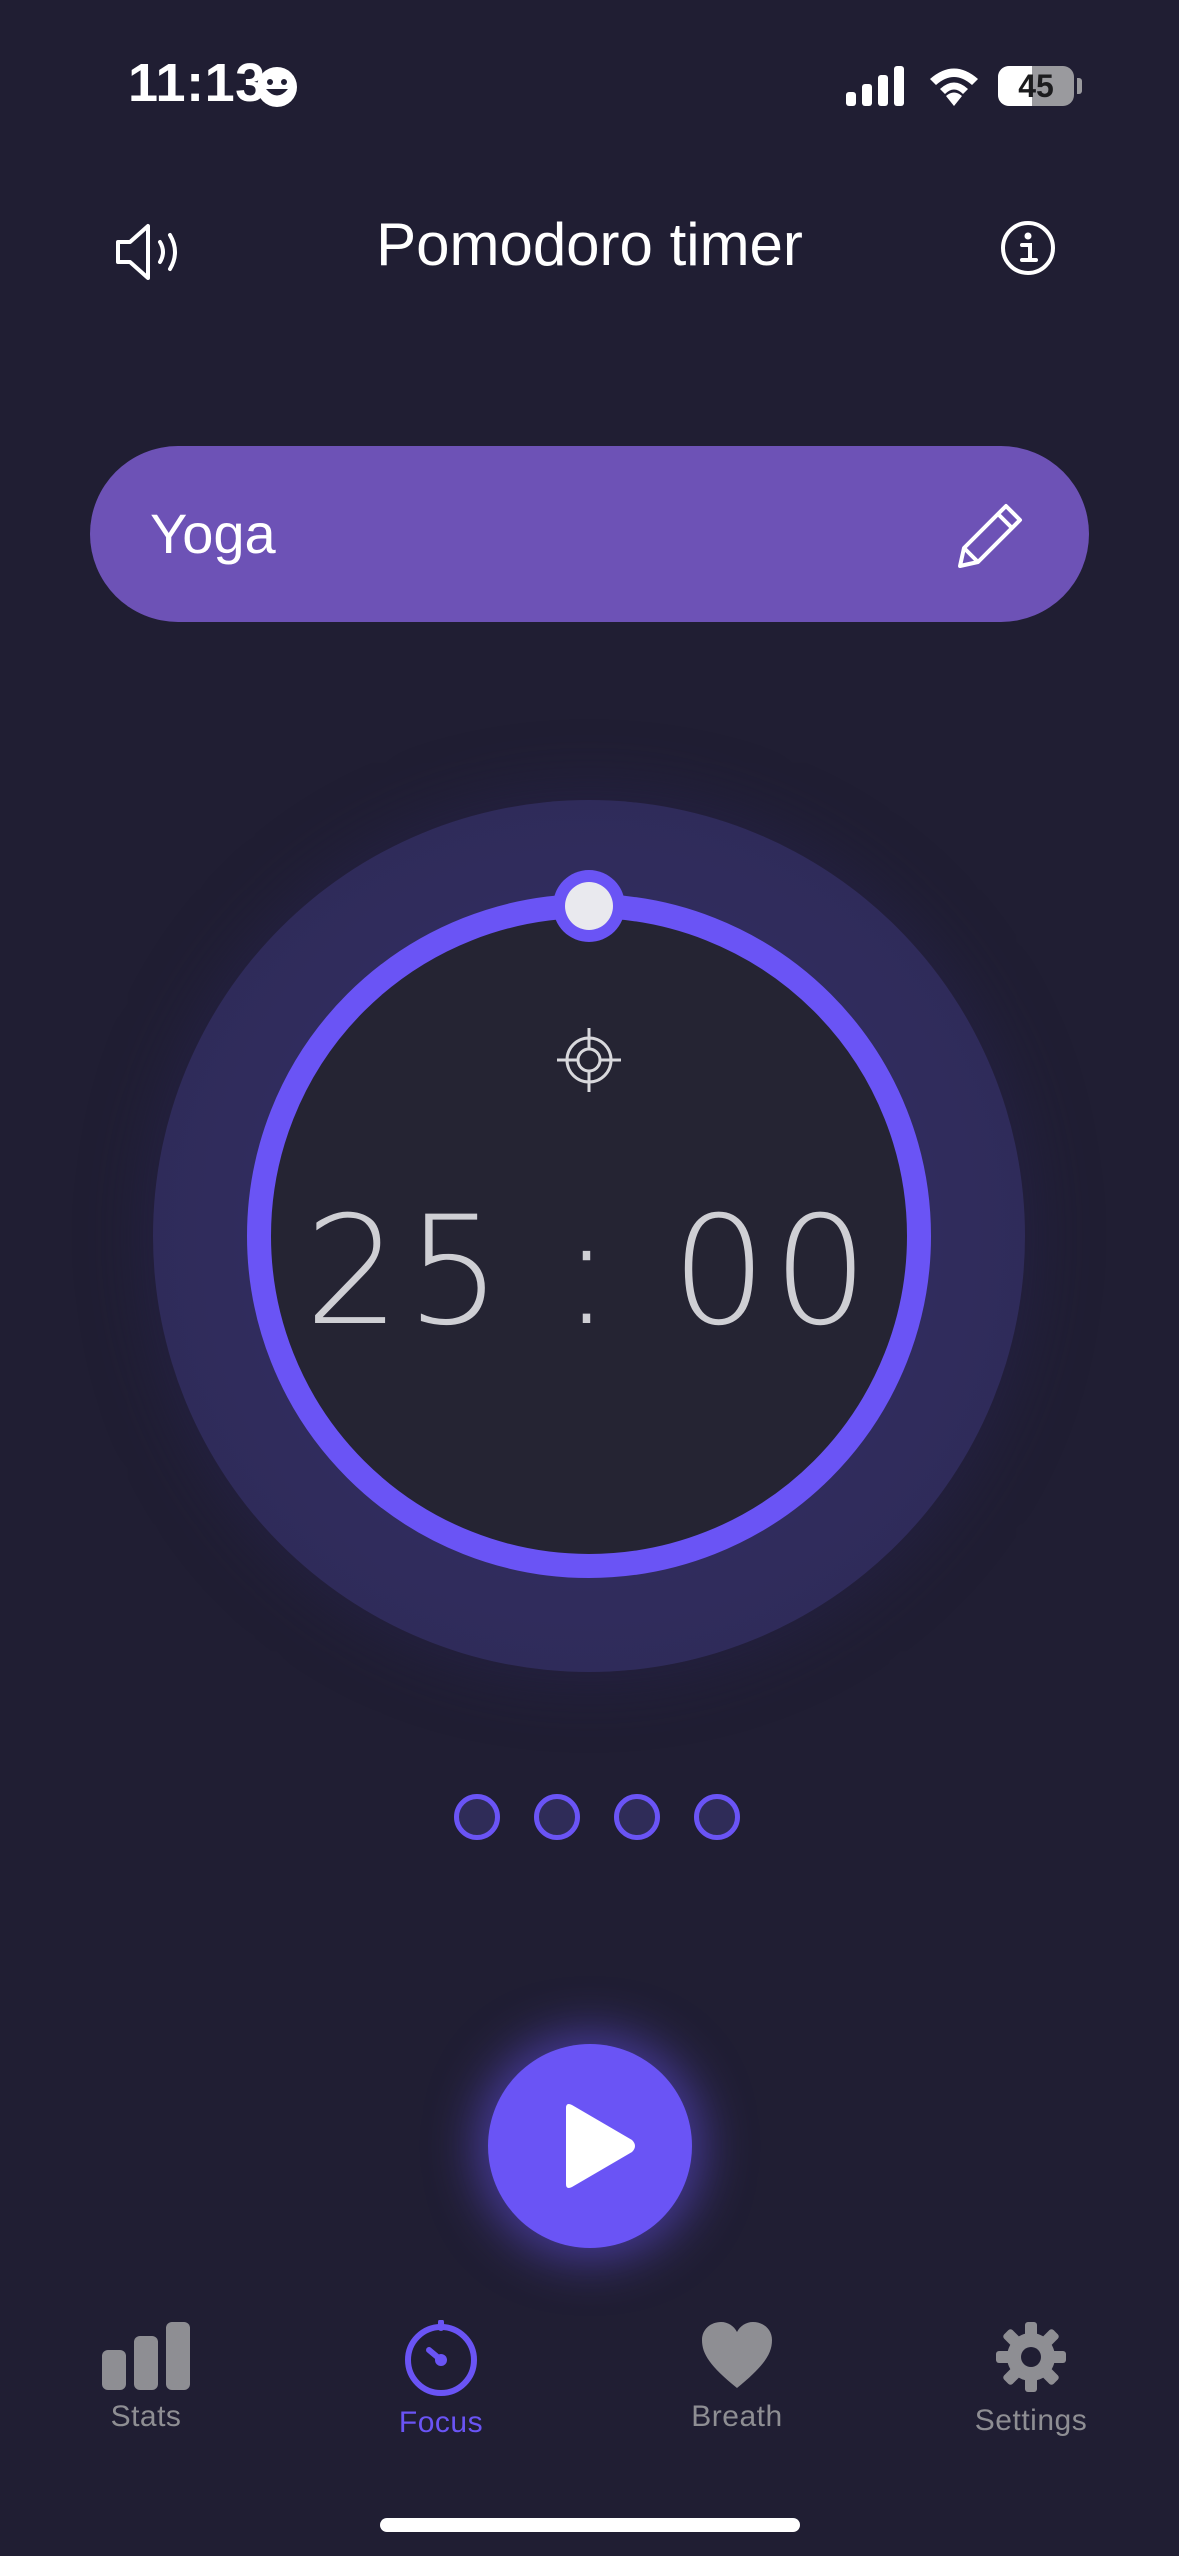 This screenshot has width=1179, height=2556. What do you see at coordinates (737, 2355) in the screenshot?
I see `heart-icon` at bounding box center [737, 2355].